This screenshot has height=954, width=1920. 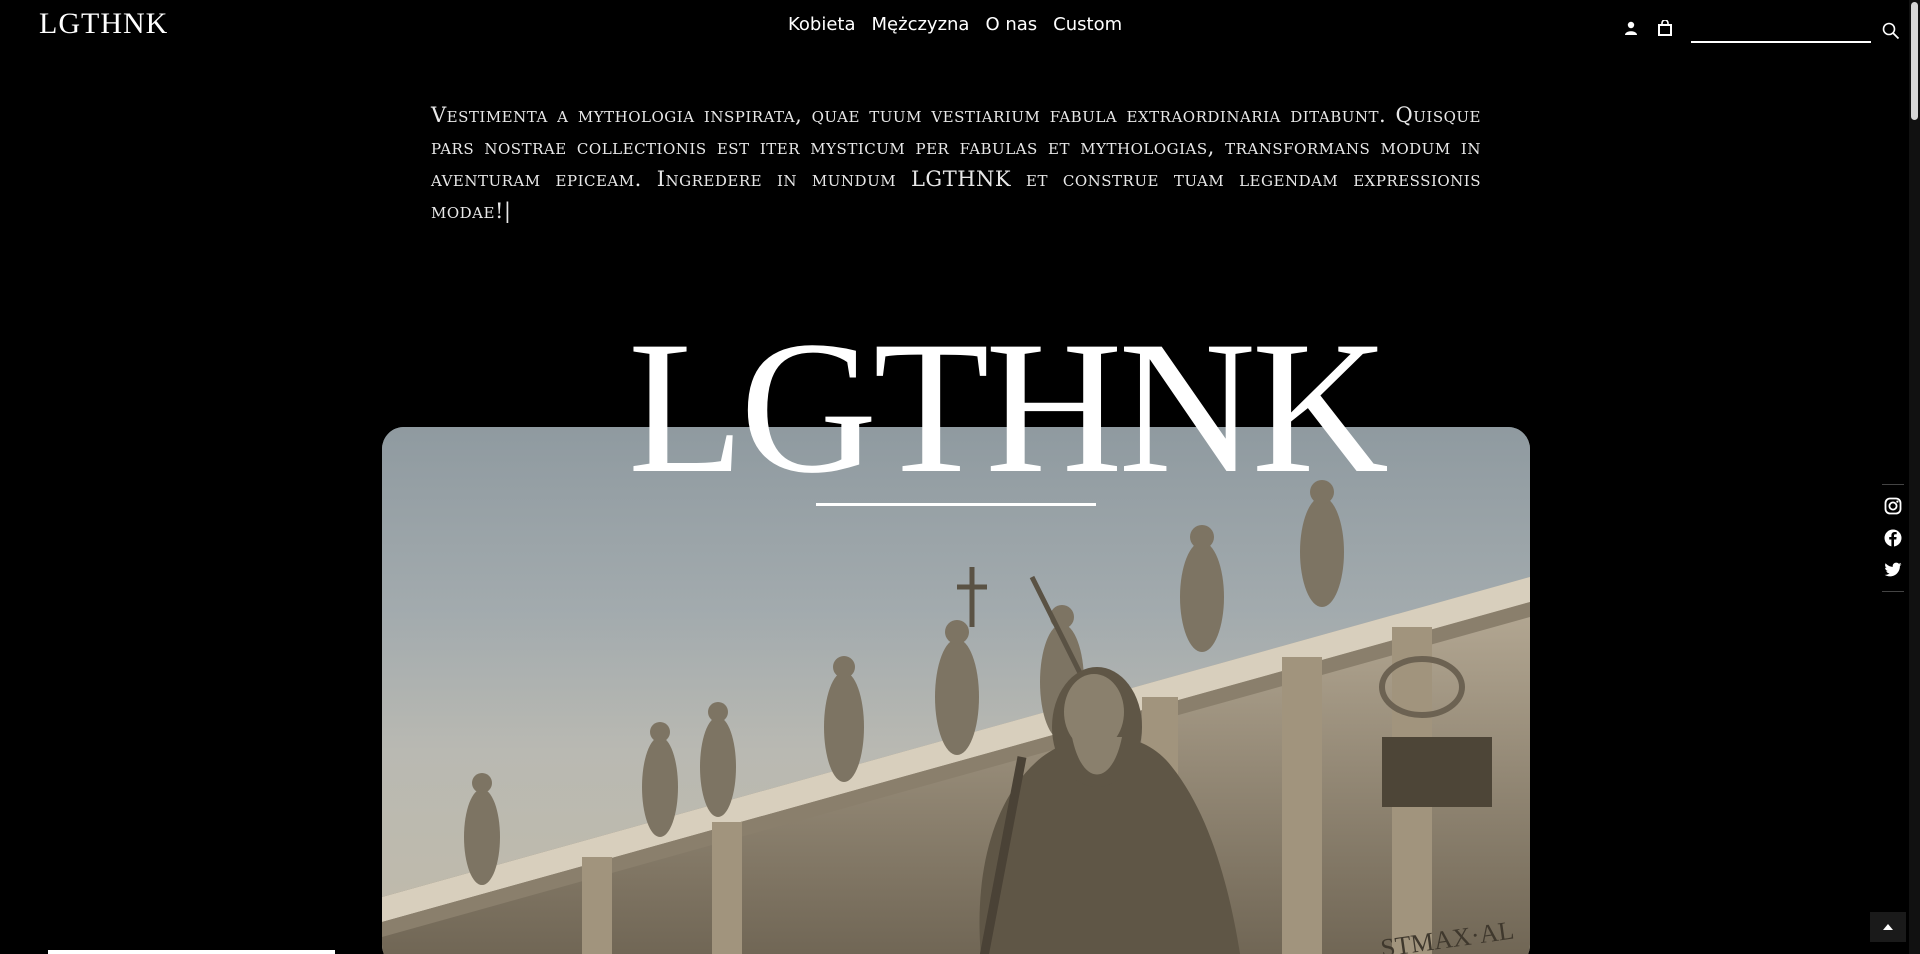 What do you see at coordinates (822, 25) in the screenshot?
I see `nav-item-kobieta: Kobieta` at bounding box center [822, 25].